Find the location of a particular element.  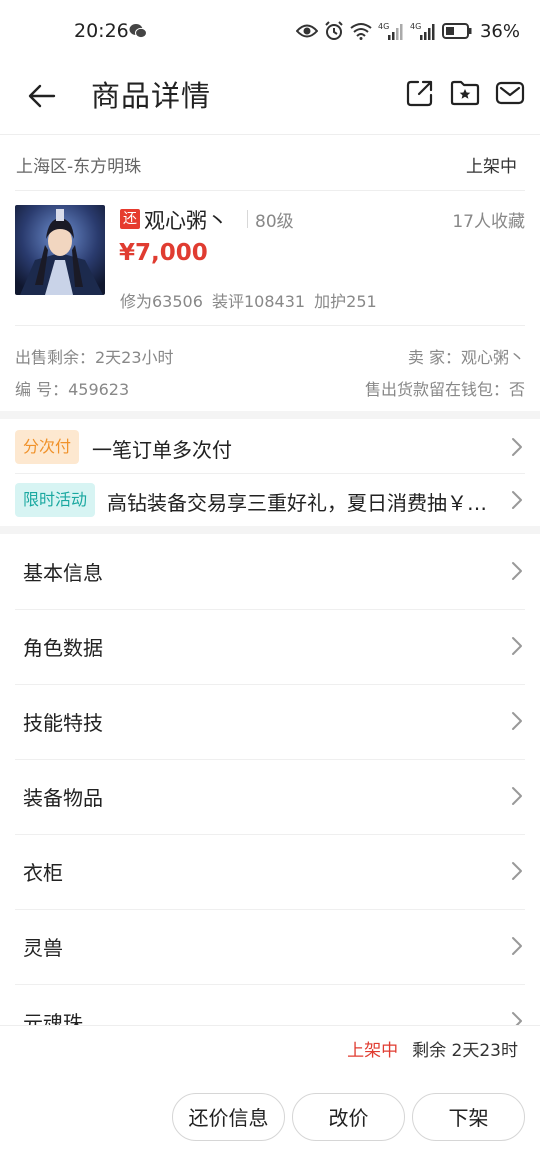

remaining-sale-time: 出售剩余：2天23小时 is located at coordinates (94, 357).